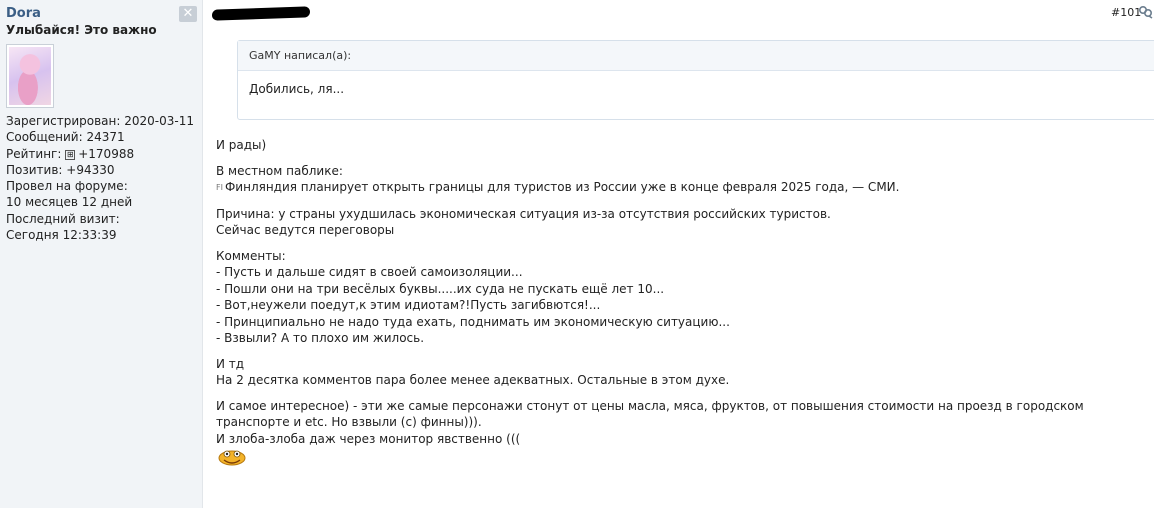 This screenshot has width=1154, height=508. What do you see at coordinates (219, 187) in the screenshot?
I see `finland-flag-icon: FI` at bounding box center [219, 187].